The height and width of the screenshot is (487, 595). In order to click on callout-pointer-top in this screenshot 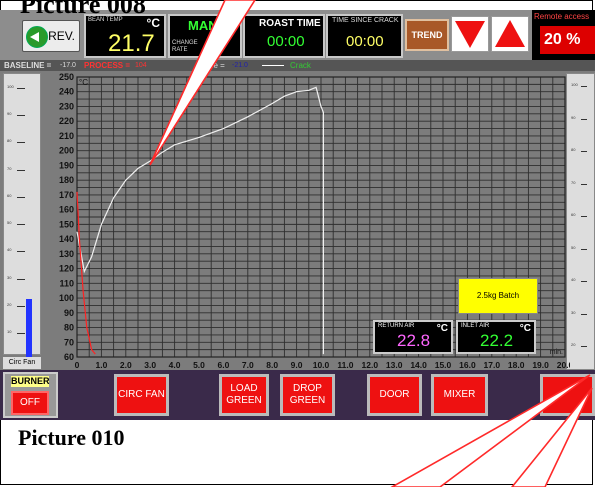, I will do `click(202, 83)`.